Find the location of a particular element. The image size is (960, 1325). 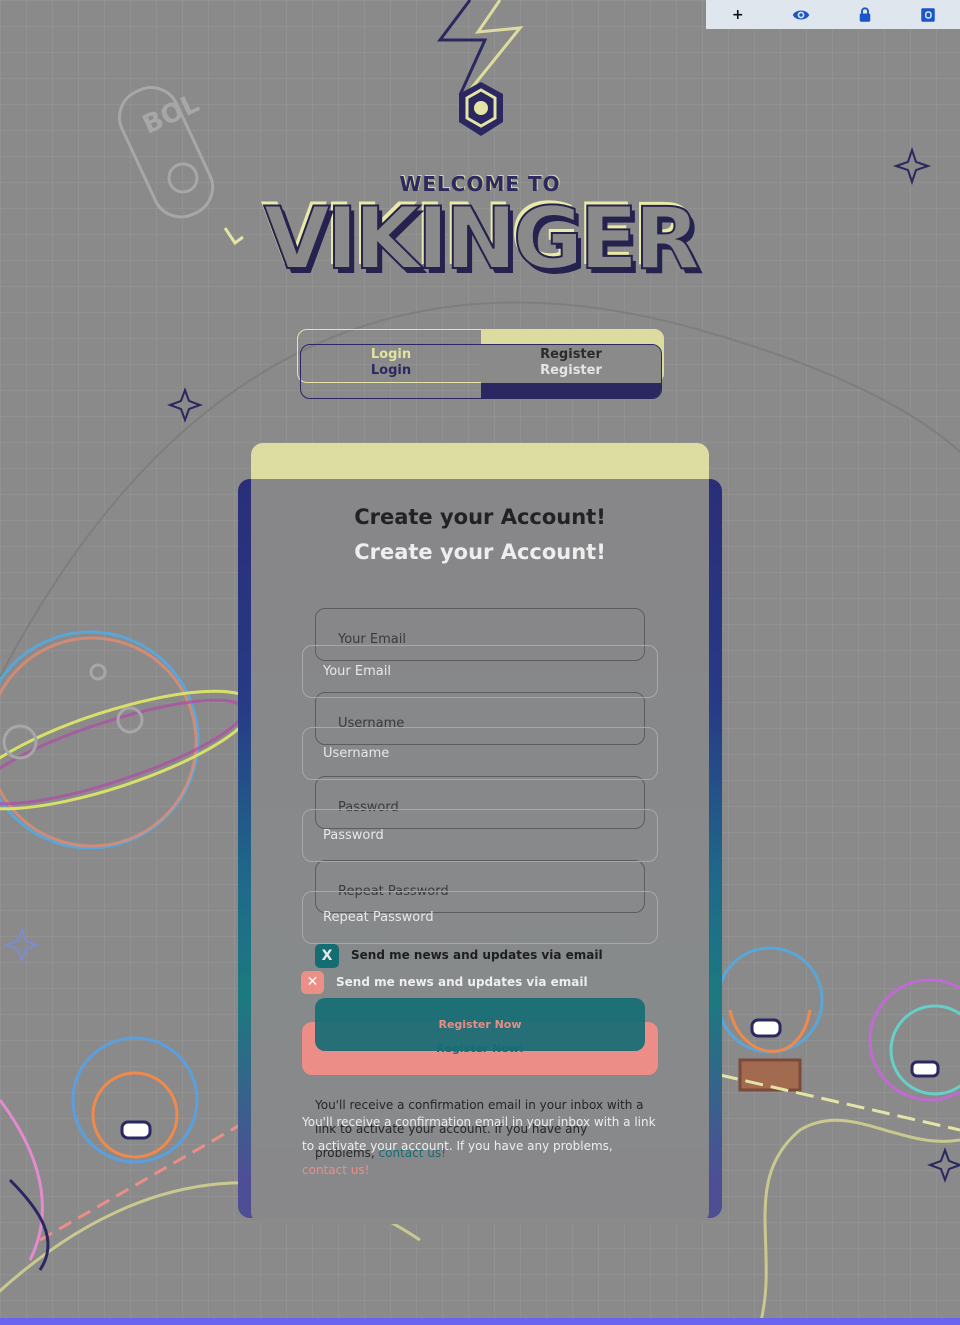

lock-button is located at coordinates (865, 14).